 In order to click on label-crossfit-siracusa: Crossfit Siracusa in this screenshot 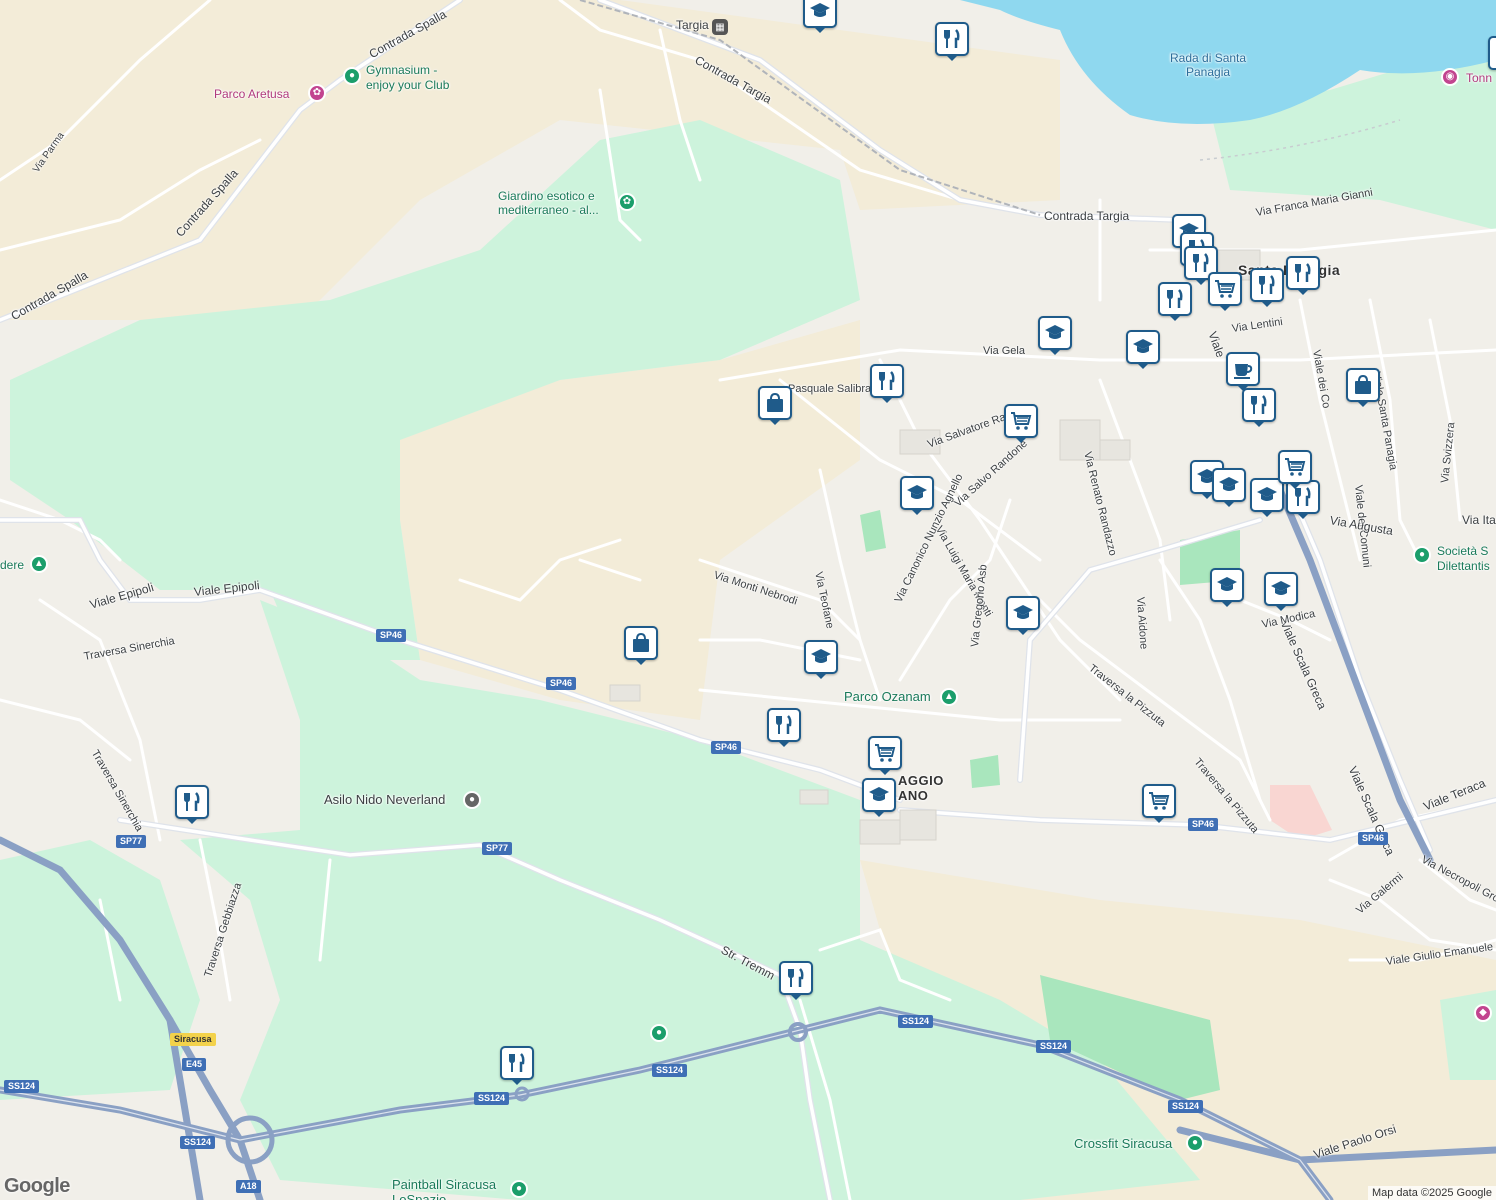, I will do `click(1123, 1144)`.